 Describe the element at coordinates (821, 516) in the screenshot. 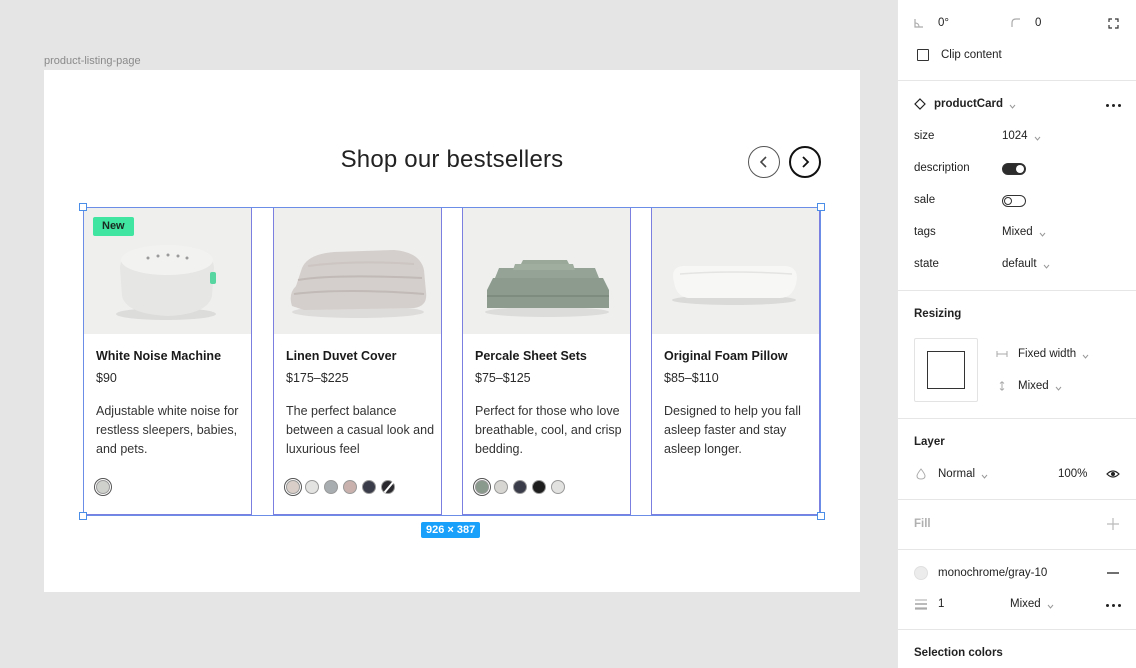

I see `resize-handle-bottom-right` at that location.